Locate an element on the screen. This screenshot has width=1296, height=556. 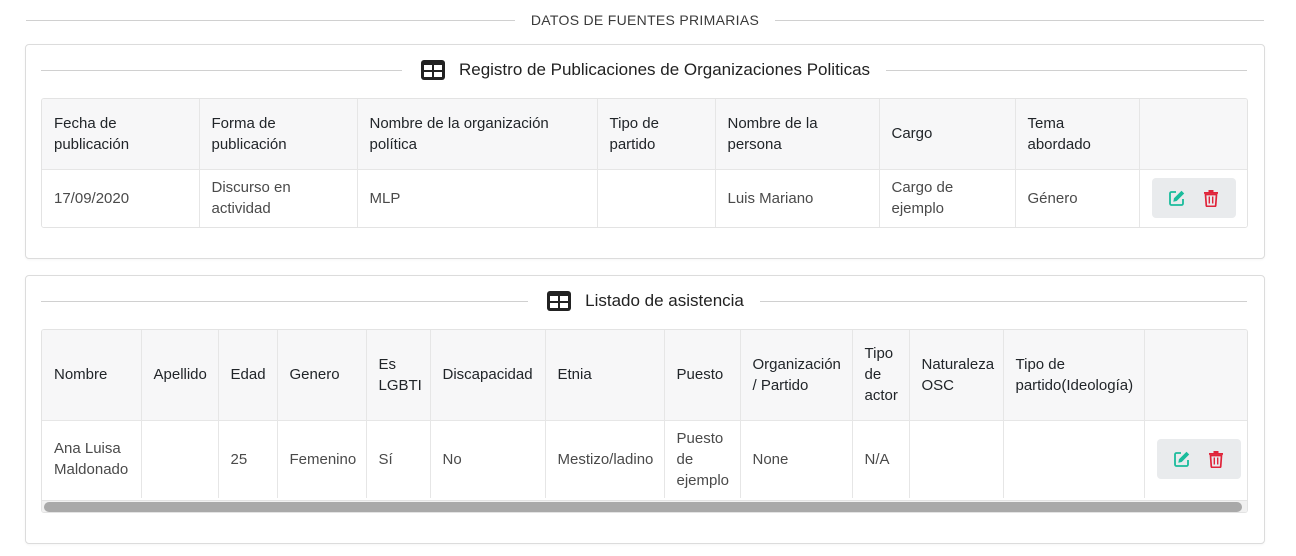
horizontal-scrollbar is located at coordinates (644, 506).